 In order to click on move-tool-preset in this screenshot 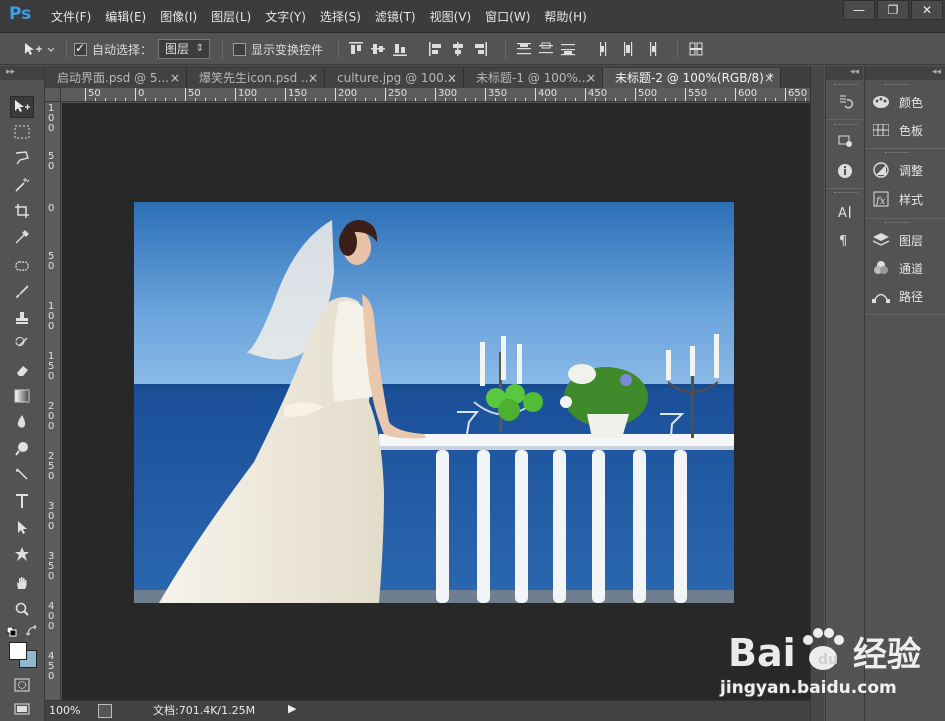, I will do `click(38, 49)`.